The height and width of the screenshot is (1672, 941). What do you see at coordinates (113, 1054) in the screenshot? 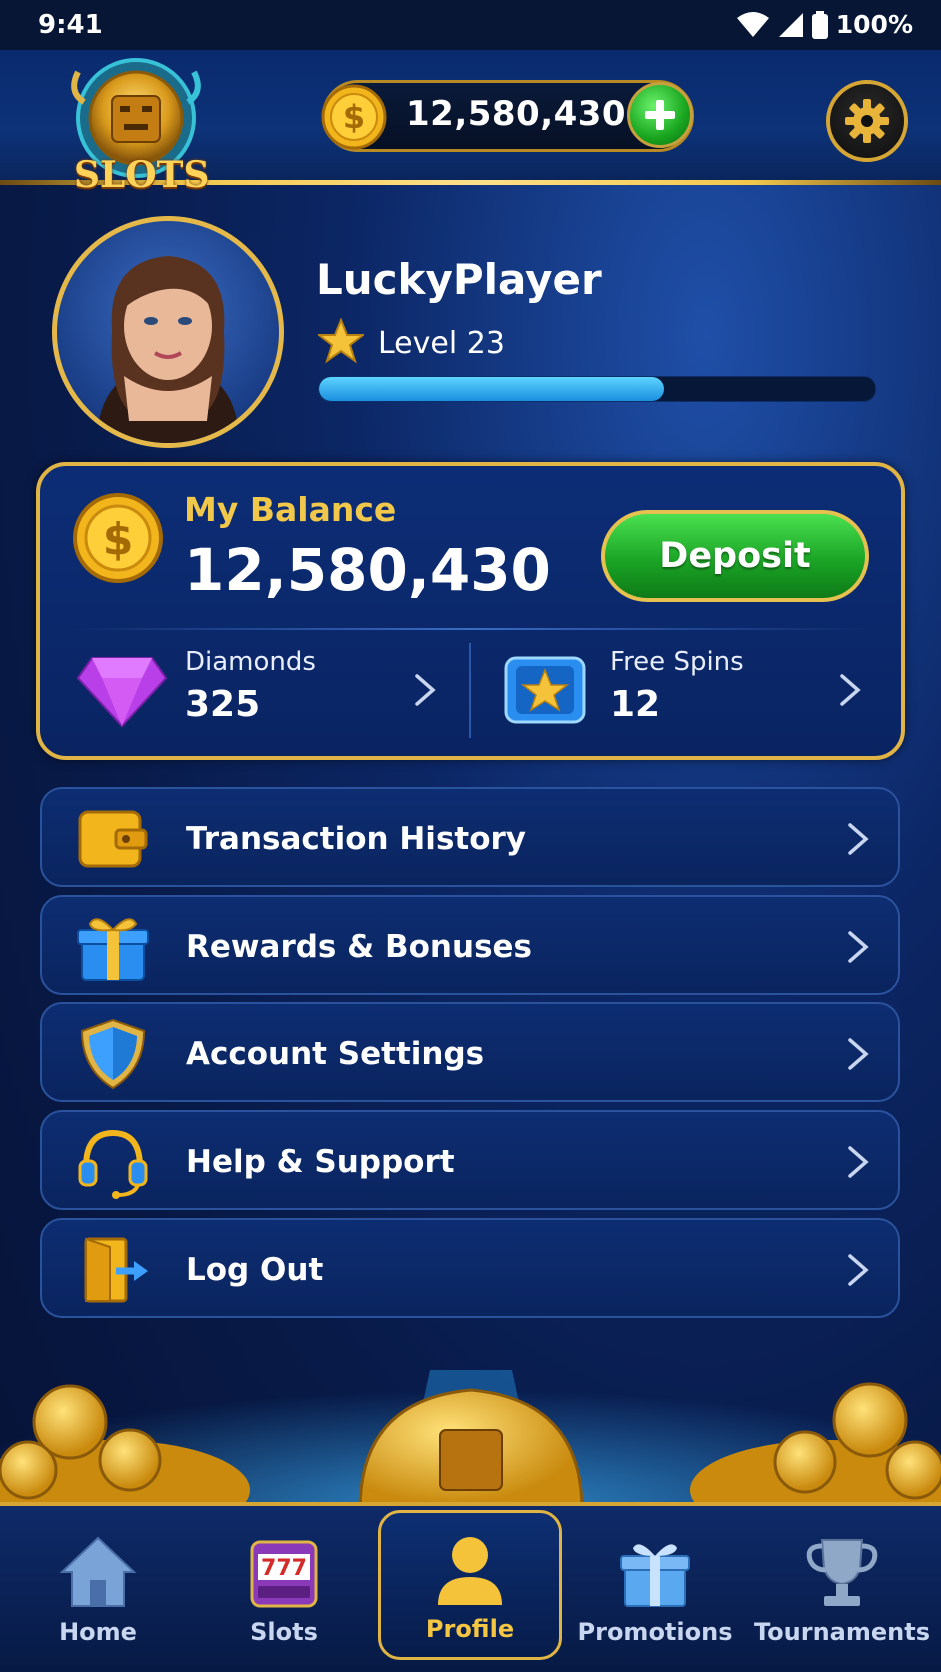
I see `shield-icon` at bounding box center [113, 1054].